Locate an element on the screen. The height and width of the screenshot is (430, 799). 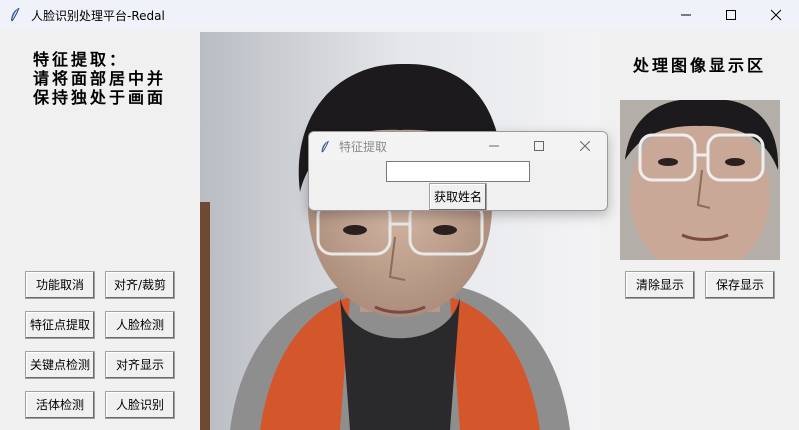
align-crop-button: 对齐/裁剪 is located at coordinates (140, 285).